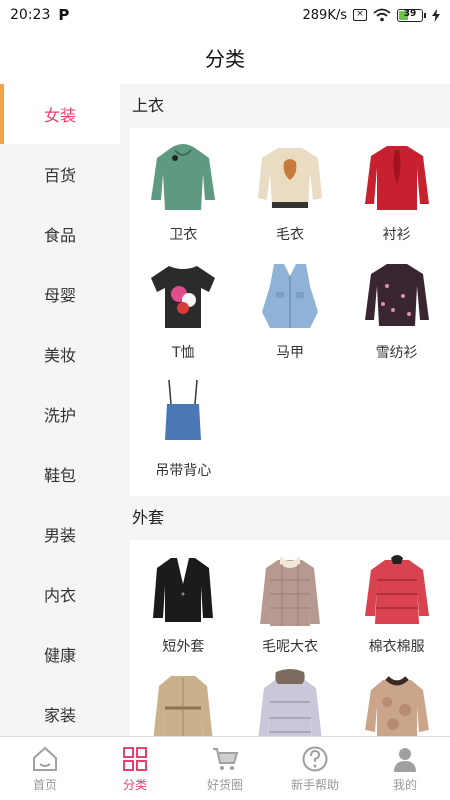  I want to click on sidebar-item-label: 家装, so click(59, 715).